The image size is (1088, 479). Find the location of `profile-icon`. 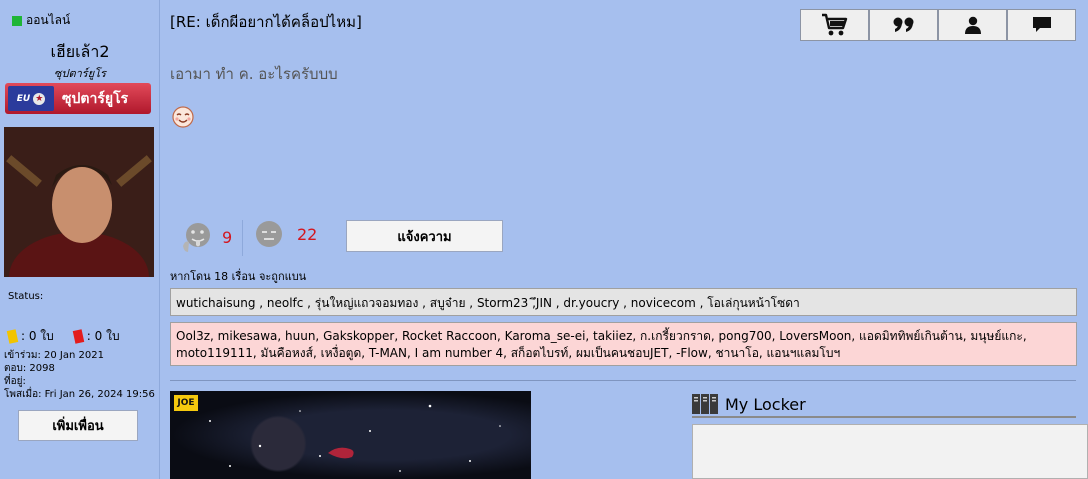

profile-icon is located at coordinates (972, 25).